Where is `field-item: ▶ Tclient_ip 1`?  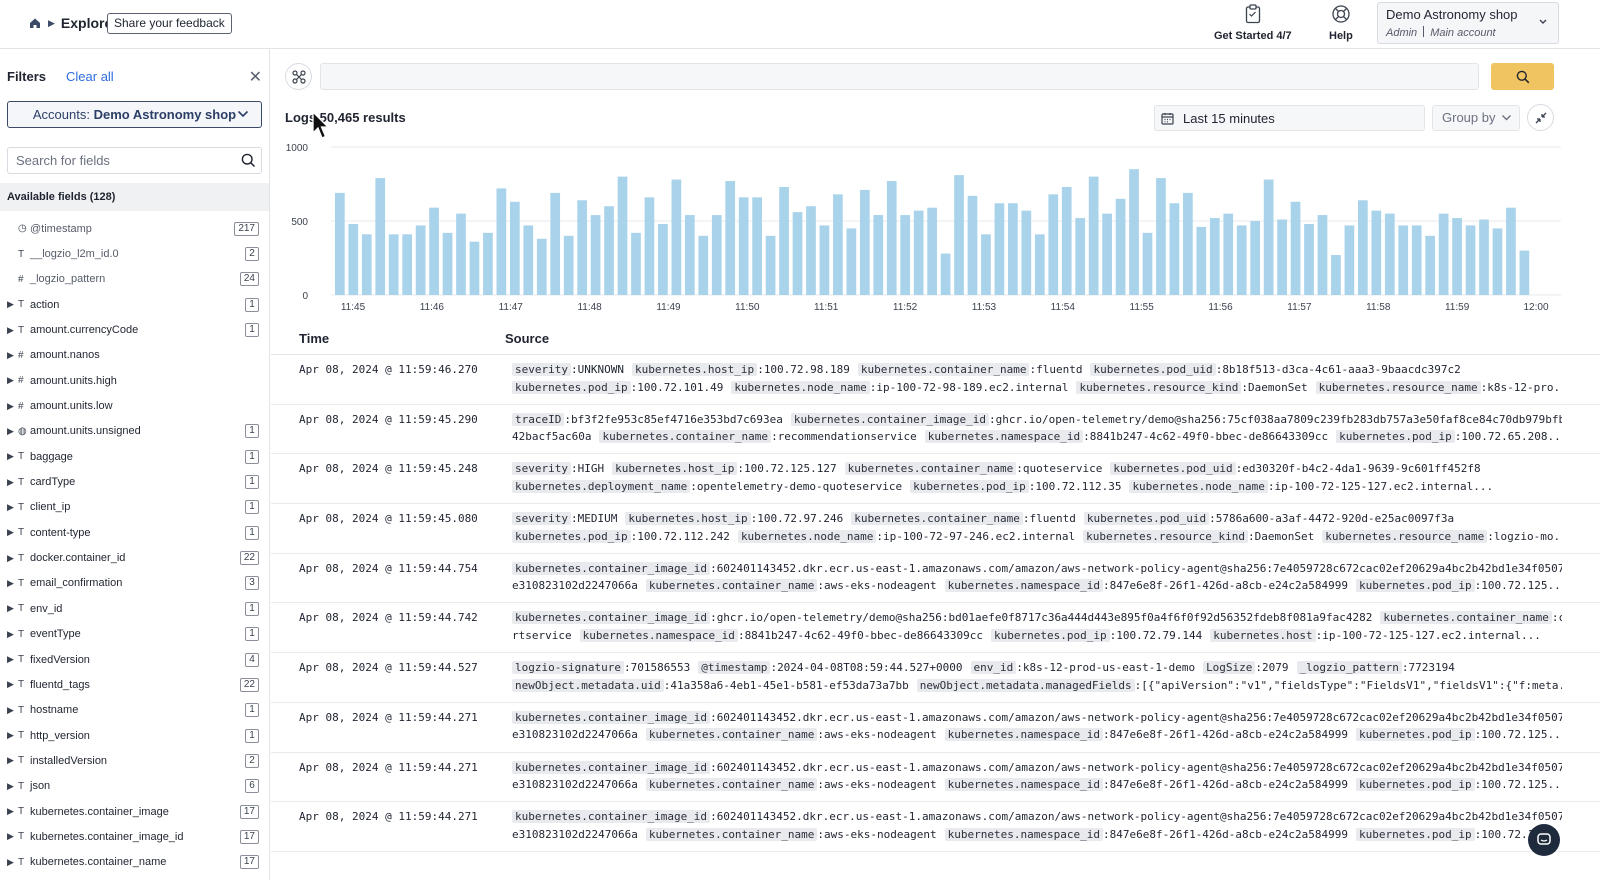
field-item: ▶ Tclient_ip 1 is located at coordinates (134, 507).